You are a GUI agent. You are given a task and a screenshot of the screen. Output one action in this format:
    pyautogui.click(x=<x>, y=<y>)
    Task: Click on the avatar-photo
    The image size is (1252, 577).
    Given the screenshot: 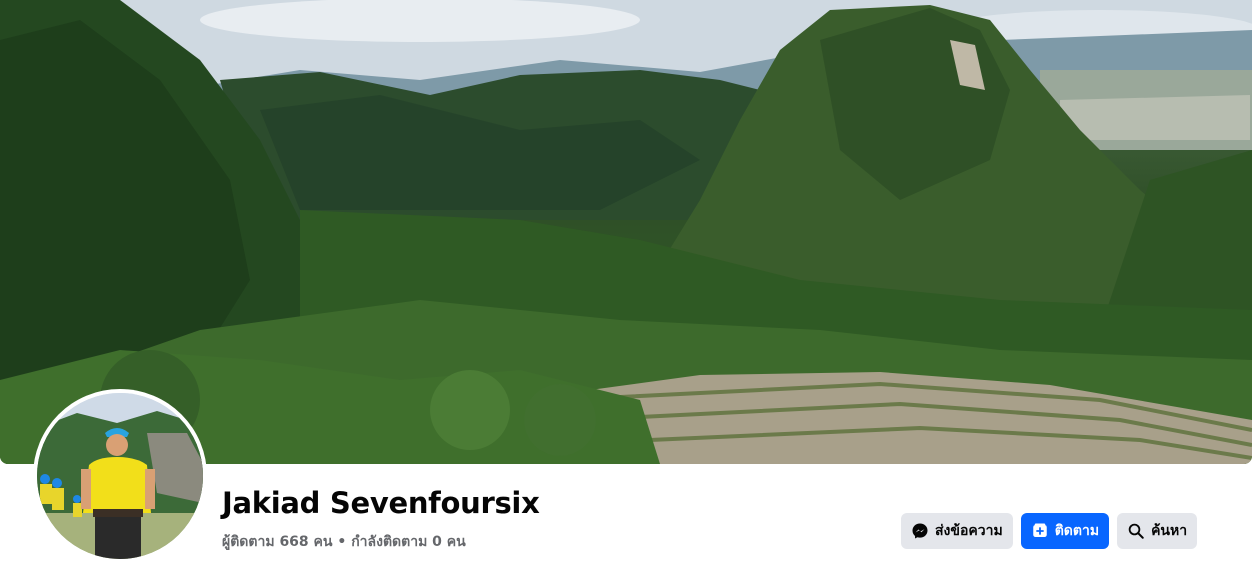 What is the action you would take?
    pyautogui.click(x=120, y=476)
    